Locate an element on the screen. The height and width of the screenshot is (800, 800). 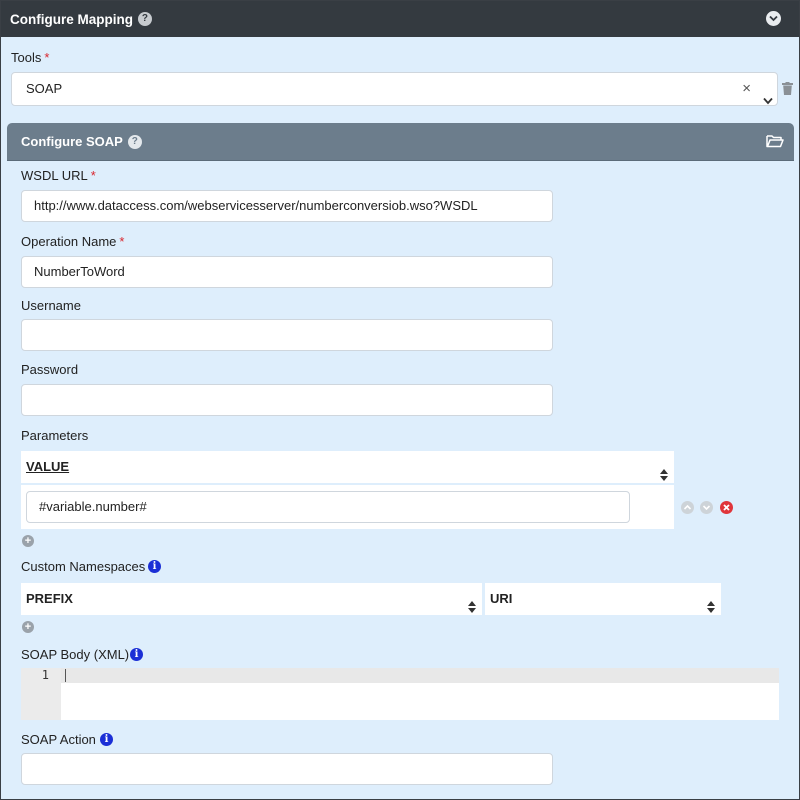
move-down-icon is located at coordinates (706, 507).